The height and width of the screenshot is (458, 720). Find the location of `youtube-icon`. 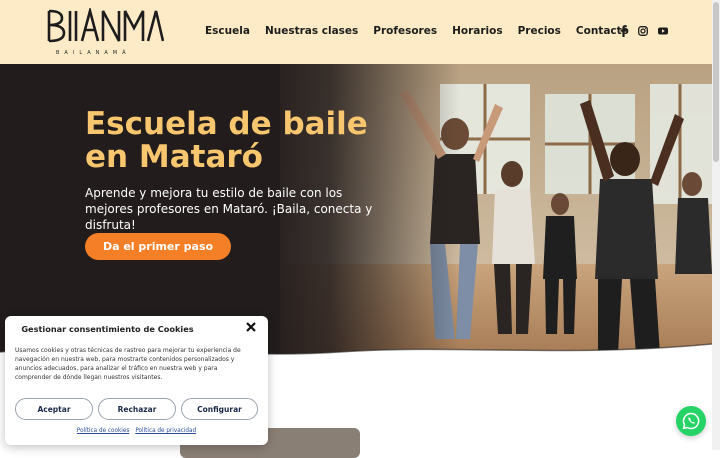

youtube-icon is located at coordinates (663, 31).